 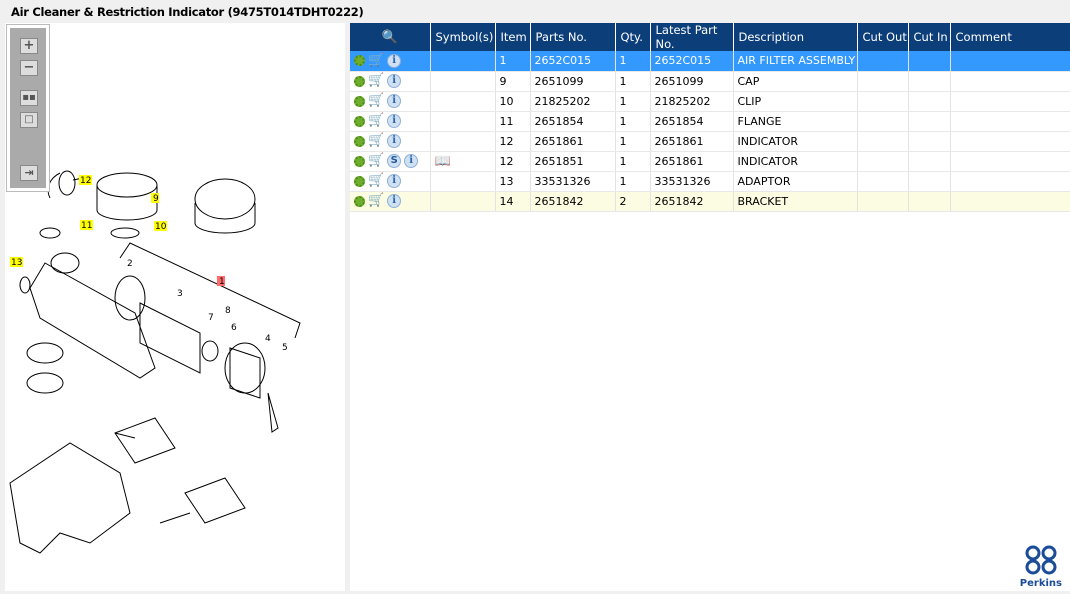 What do you see at coordinates (692, 61) in the screenshot?
I see `latest-part-cell: 2652C015` at bounding box center [692, 61].